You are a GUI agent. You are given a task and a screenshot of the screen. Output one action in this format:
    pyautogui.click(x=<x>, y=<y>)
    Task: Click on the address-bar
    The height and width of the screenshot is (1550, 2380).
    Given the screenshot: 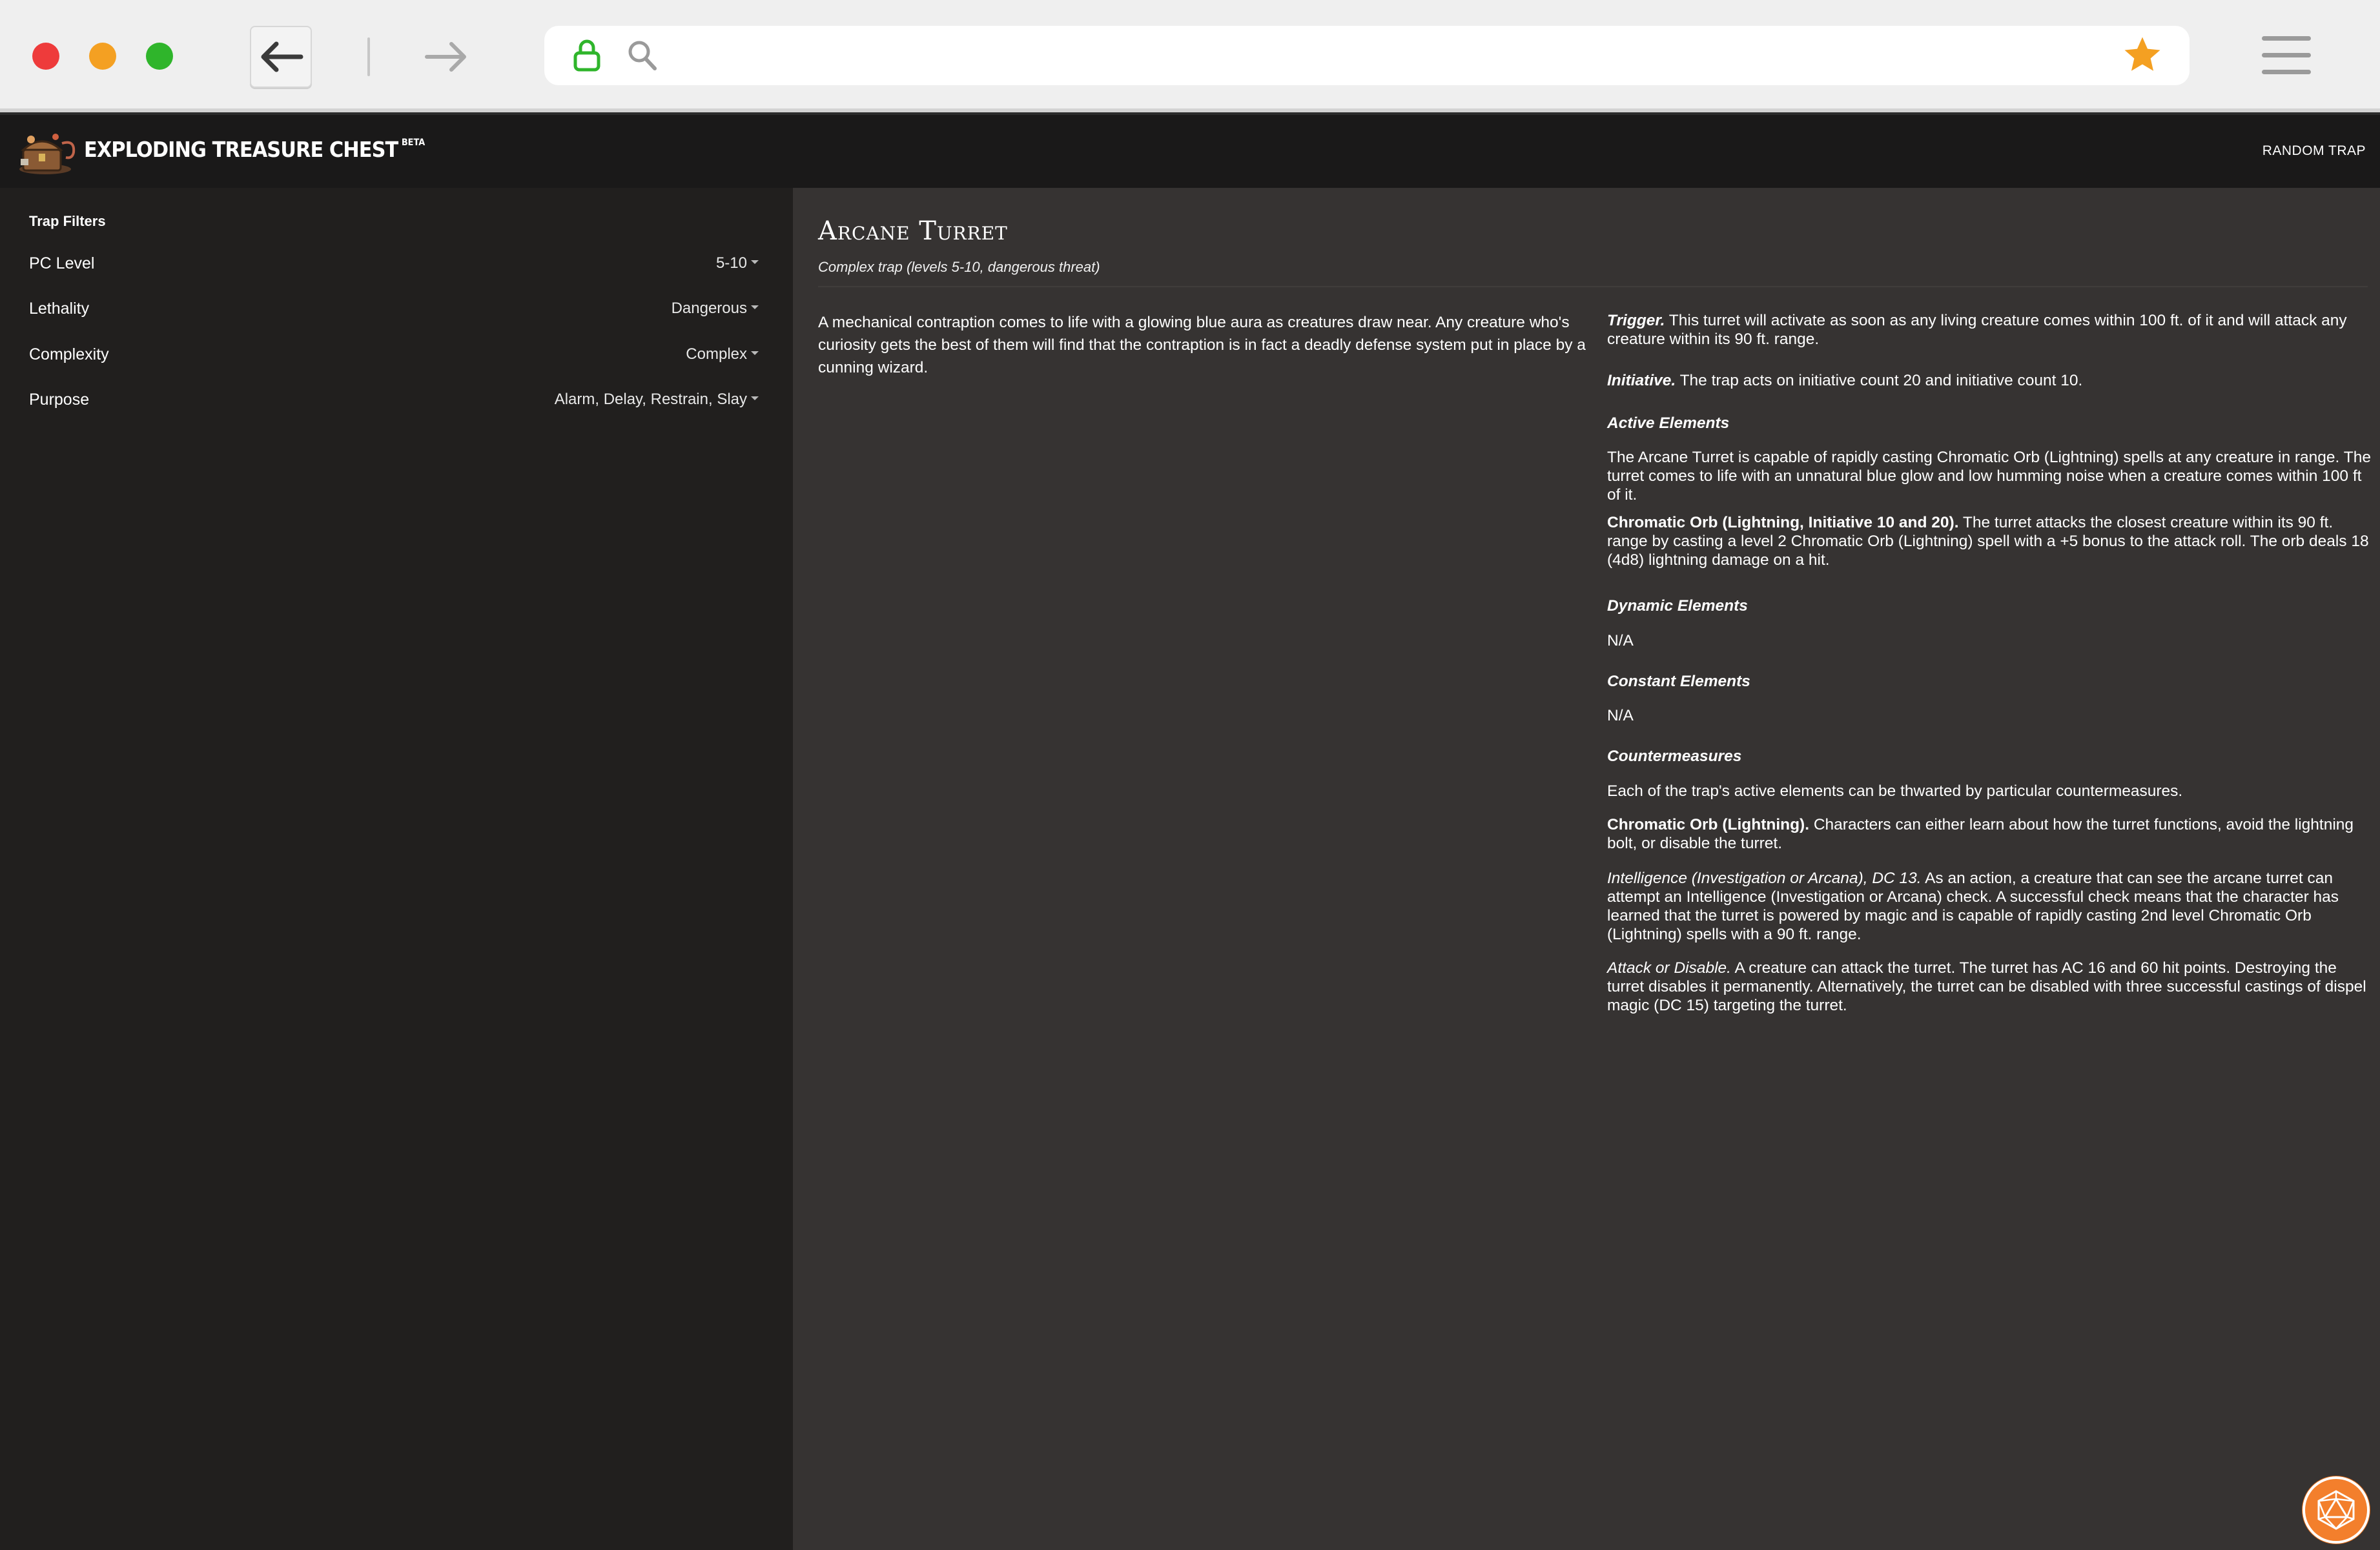 What is the action you would take?
    pyautogui.click(x=1367, y=55)
    